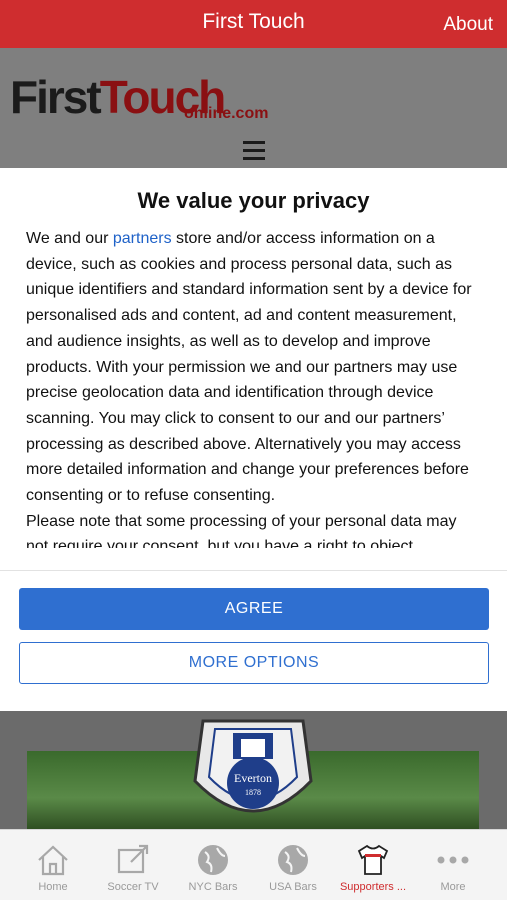 Image resolution: width=507 pixels, height=900 pixels. I want to click on partners-link: partners, so click(142, 238).